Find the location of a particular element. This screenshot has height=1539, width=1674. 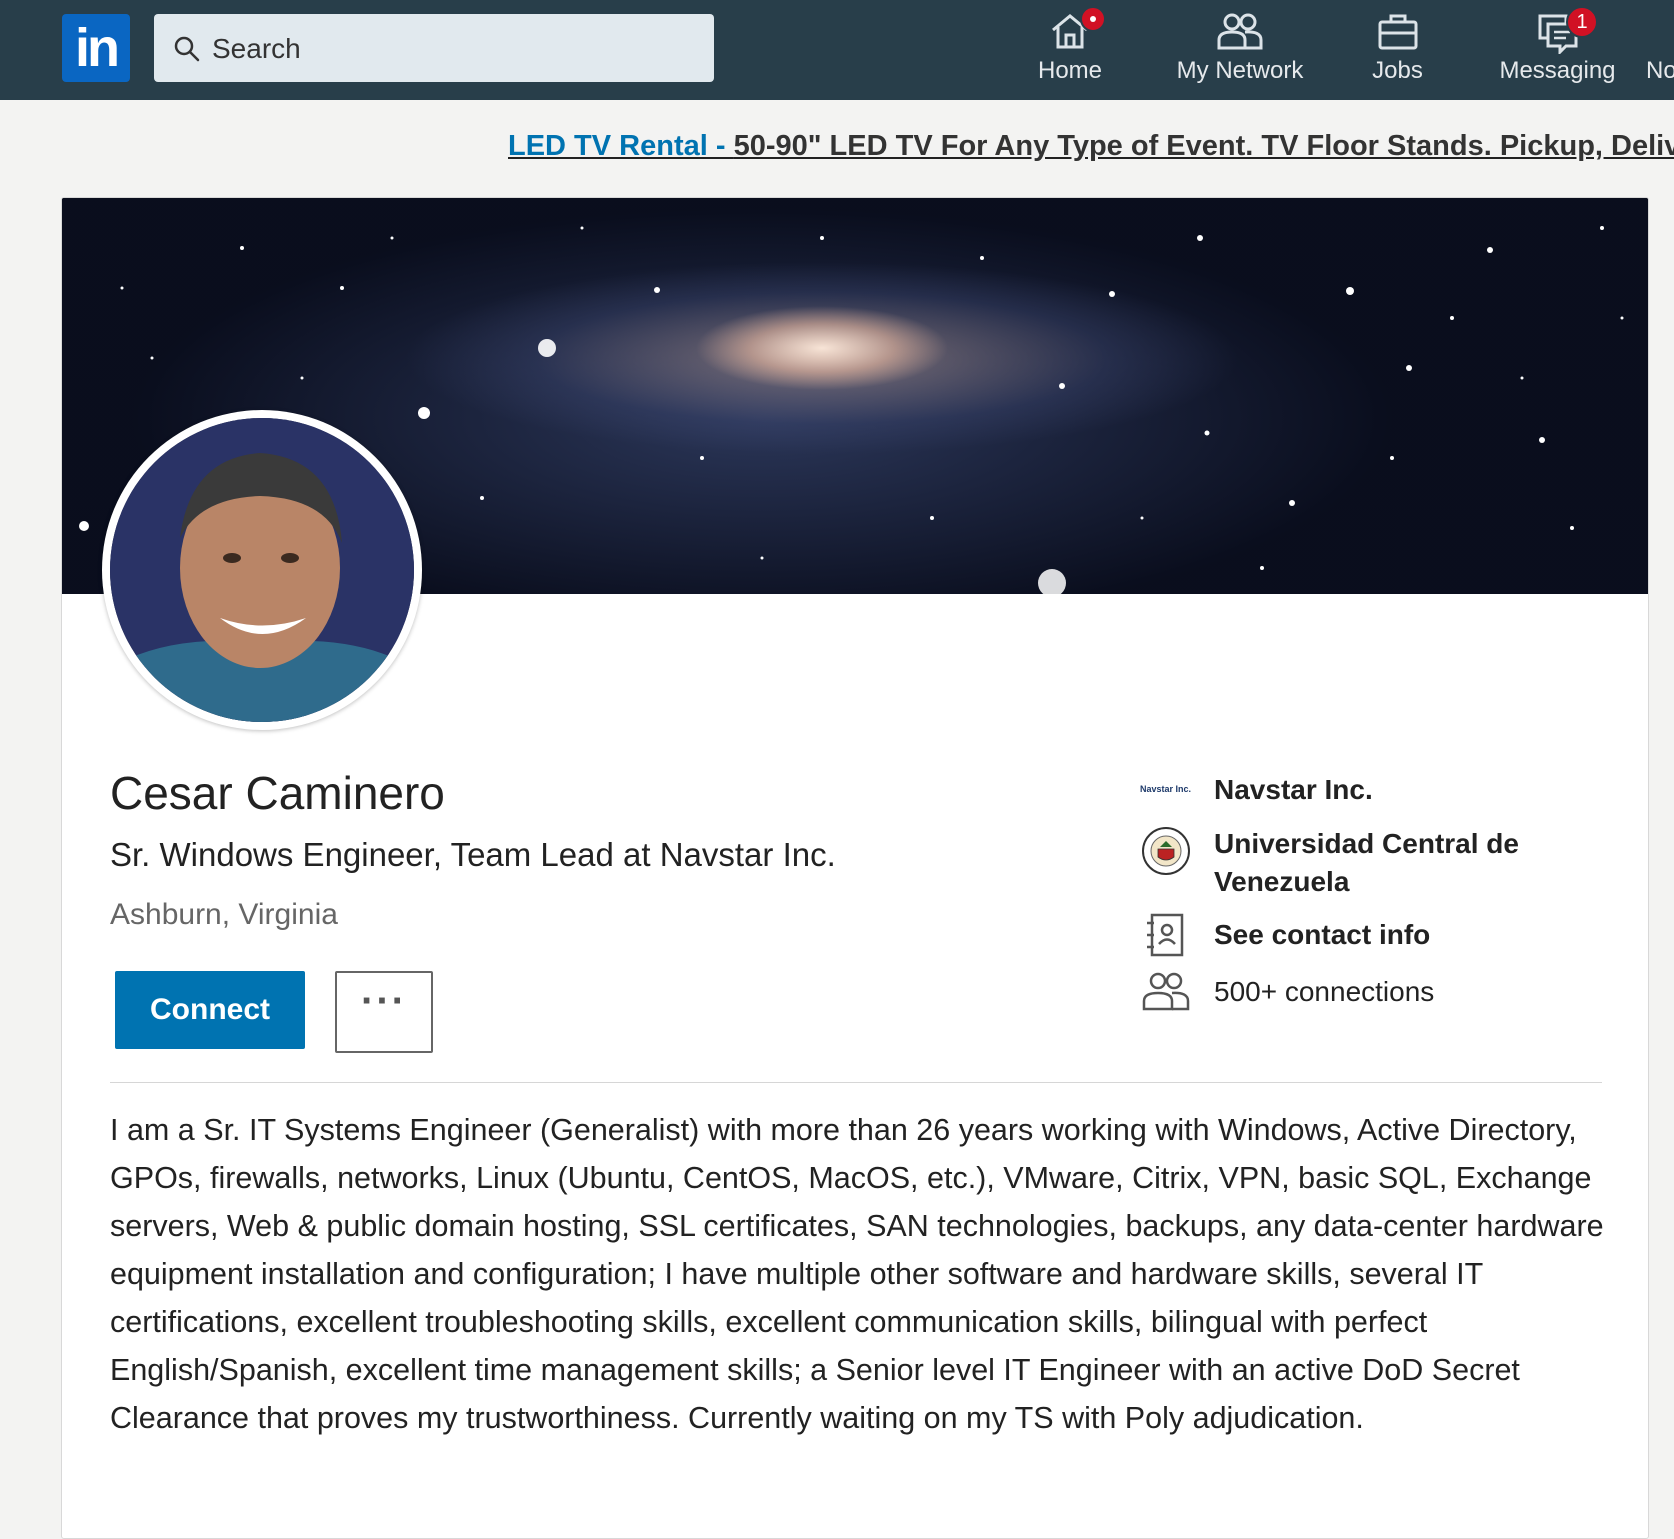

home-notification-dot is located at coordinates (1093, 19).